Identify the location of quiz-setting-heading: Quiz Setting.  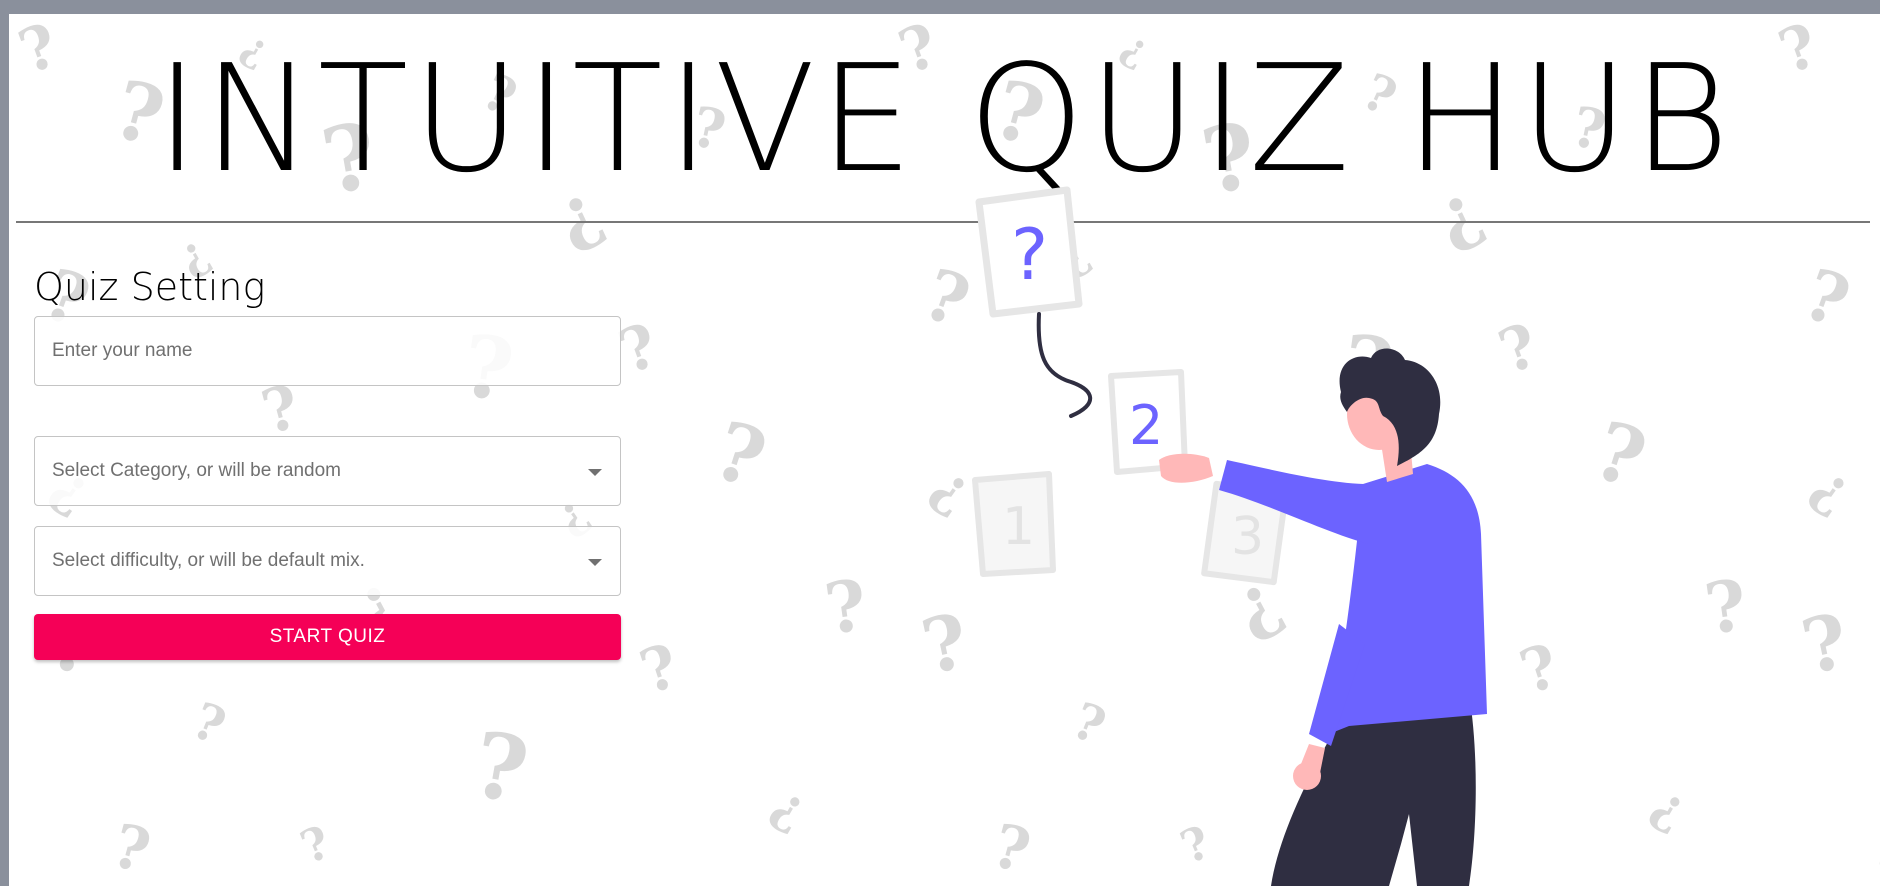
(150, 287).